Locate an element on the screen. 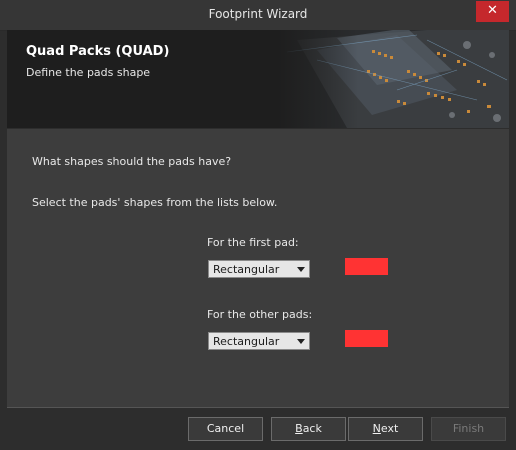 The image size is (516, 450). first-pad-shape-value: Rectangular is located at coordinates (246, 269).